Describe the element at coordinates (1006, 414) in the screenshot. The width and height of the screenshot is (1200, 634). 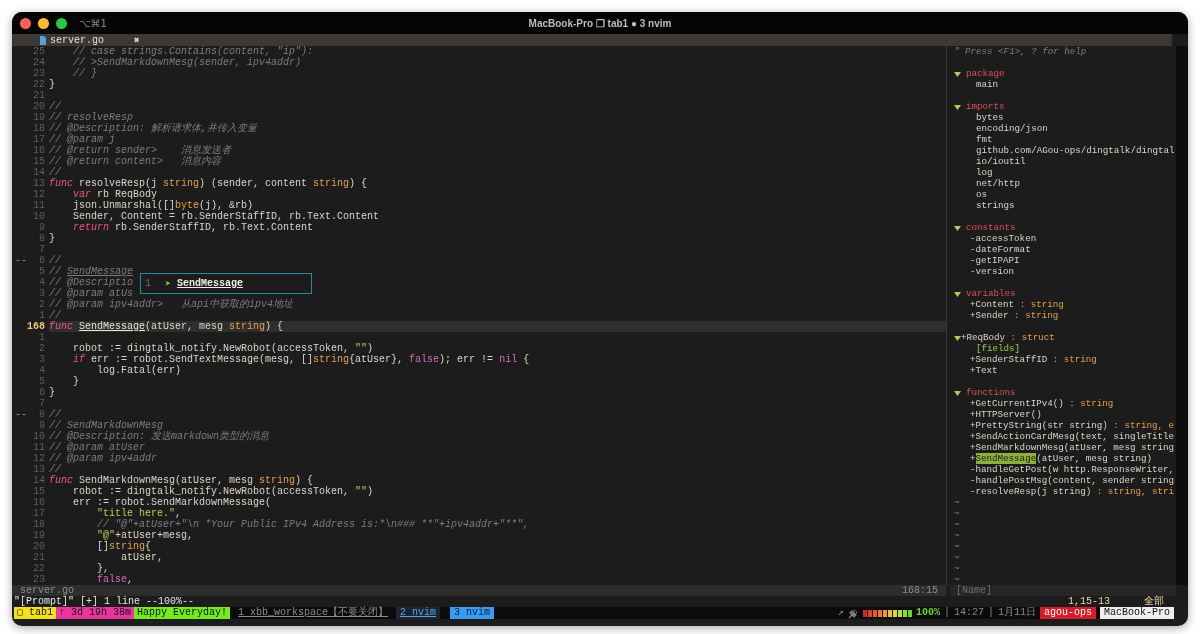
I see `tag-item: +HTTPServer()` at that location.